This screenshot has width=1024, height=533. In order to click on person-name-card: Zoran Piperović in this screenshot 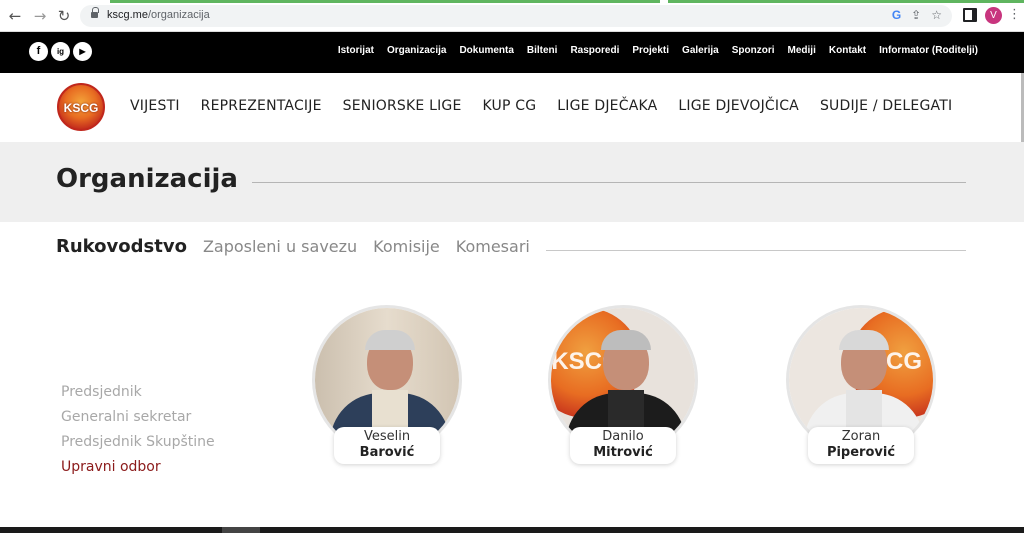, I will do `click(861, 445)`.